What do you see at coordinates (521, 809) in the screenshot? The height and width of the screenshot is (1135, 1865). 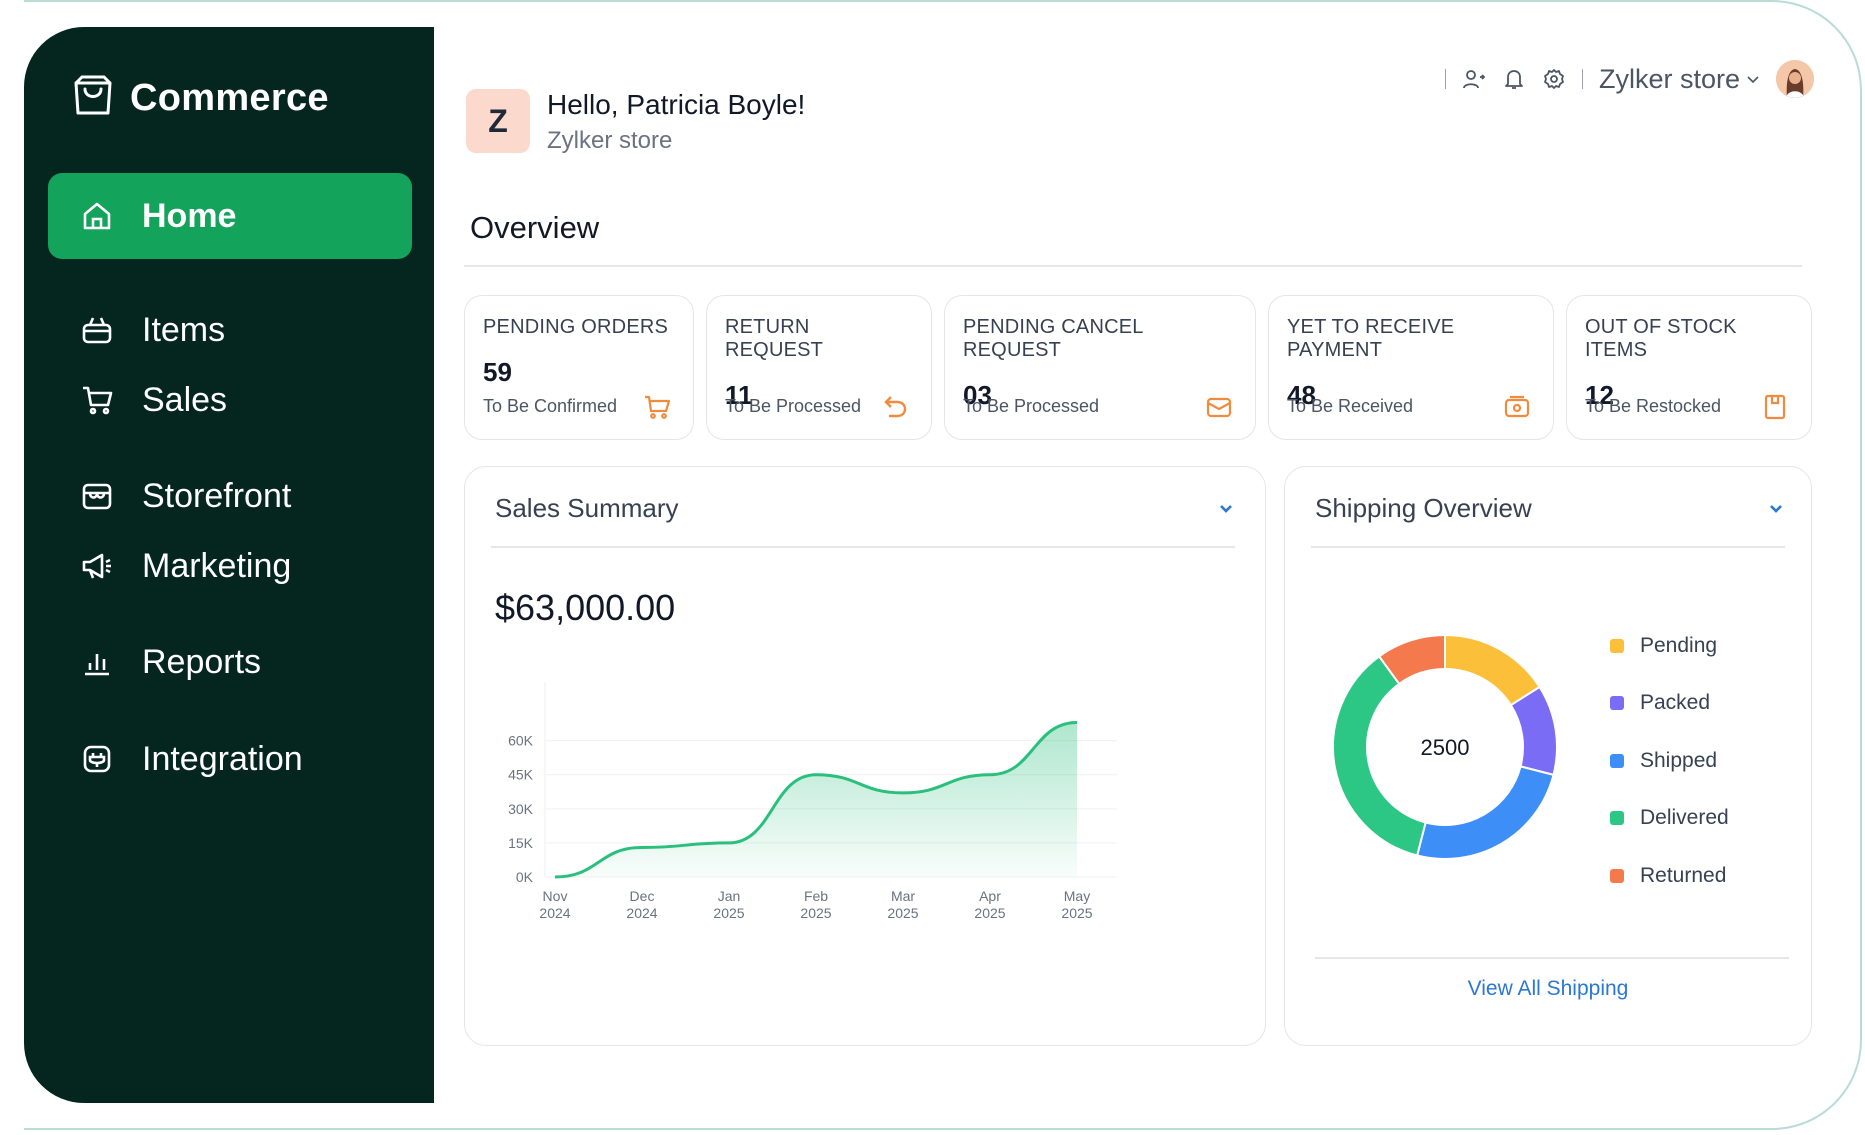 I see `y-tick-label: 30K` at bounding box center [521, 809].